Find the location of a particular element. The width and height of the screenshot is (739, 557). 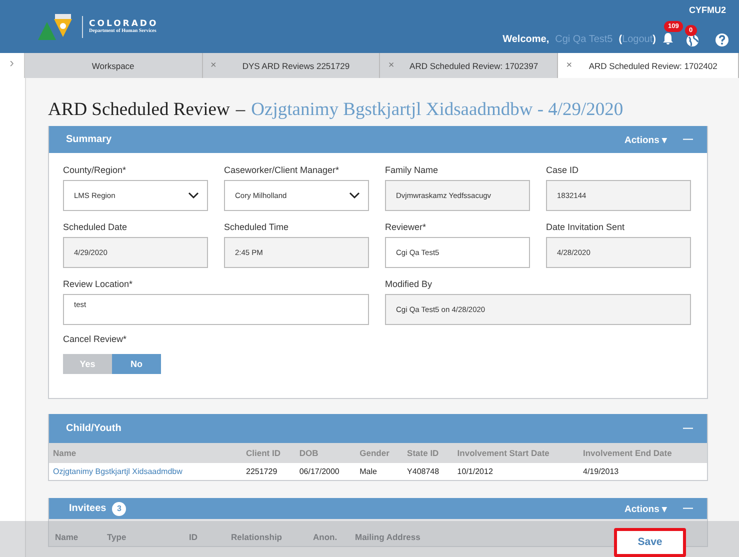

column-header: Relationship is located at coordinates (266, 532).